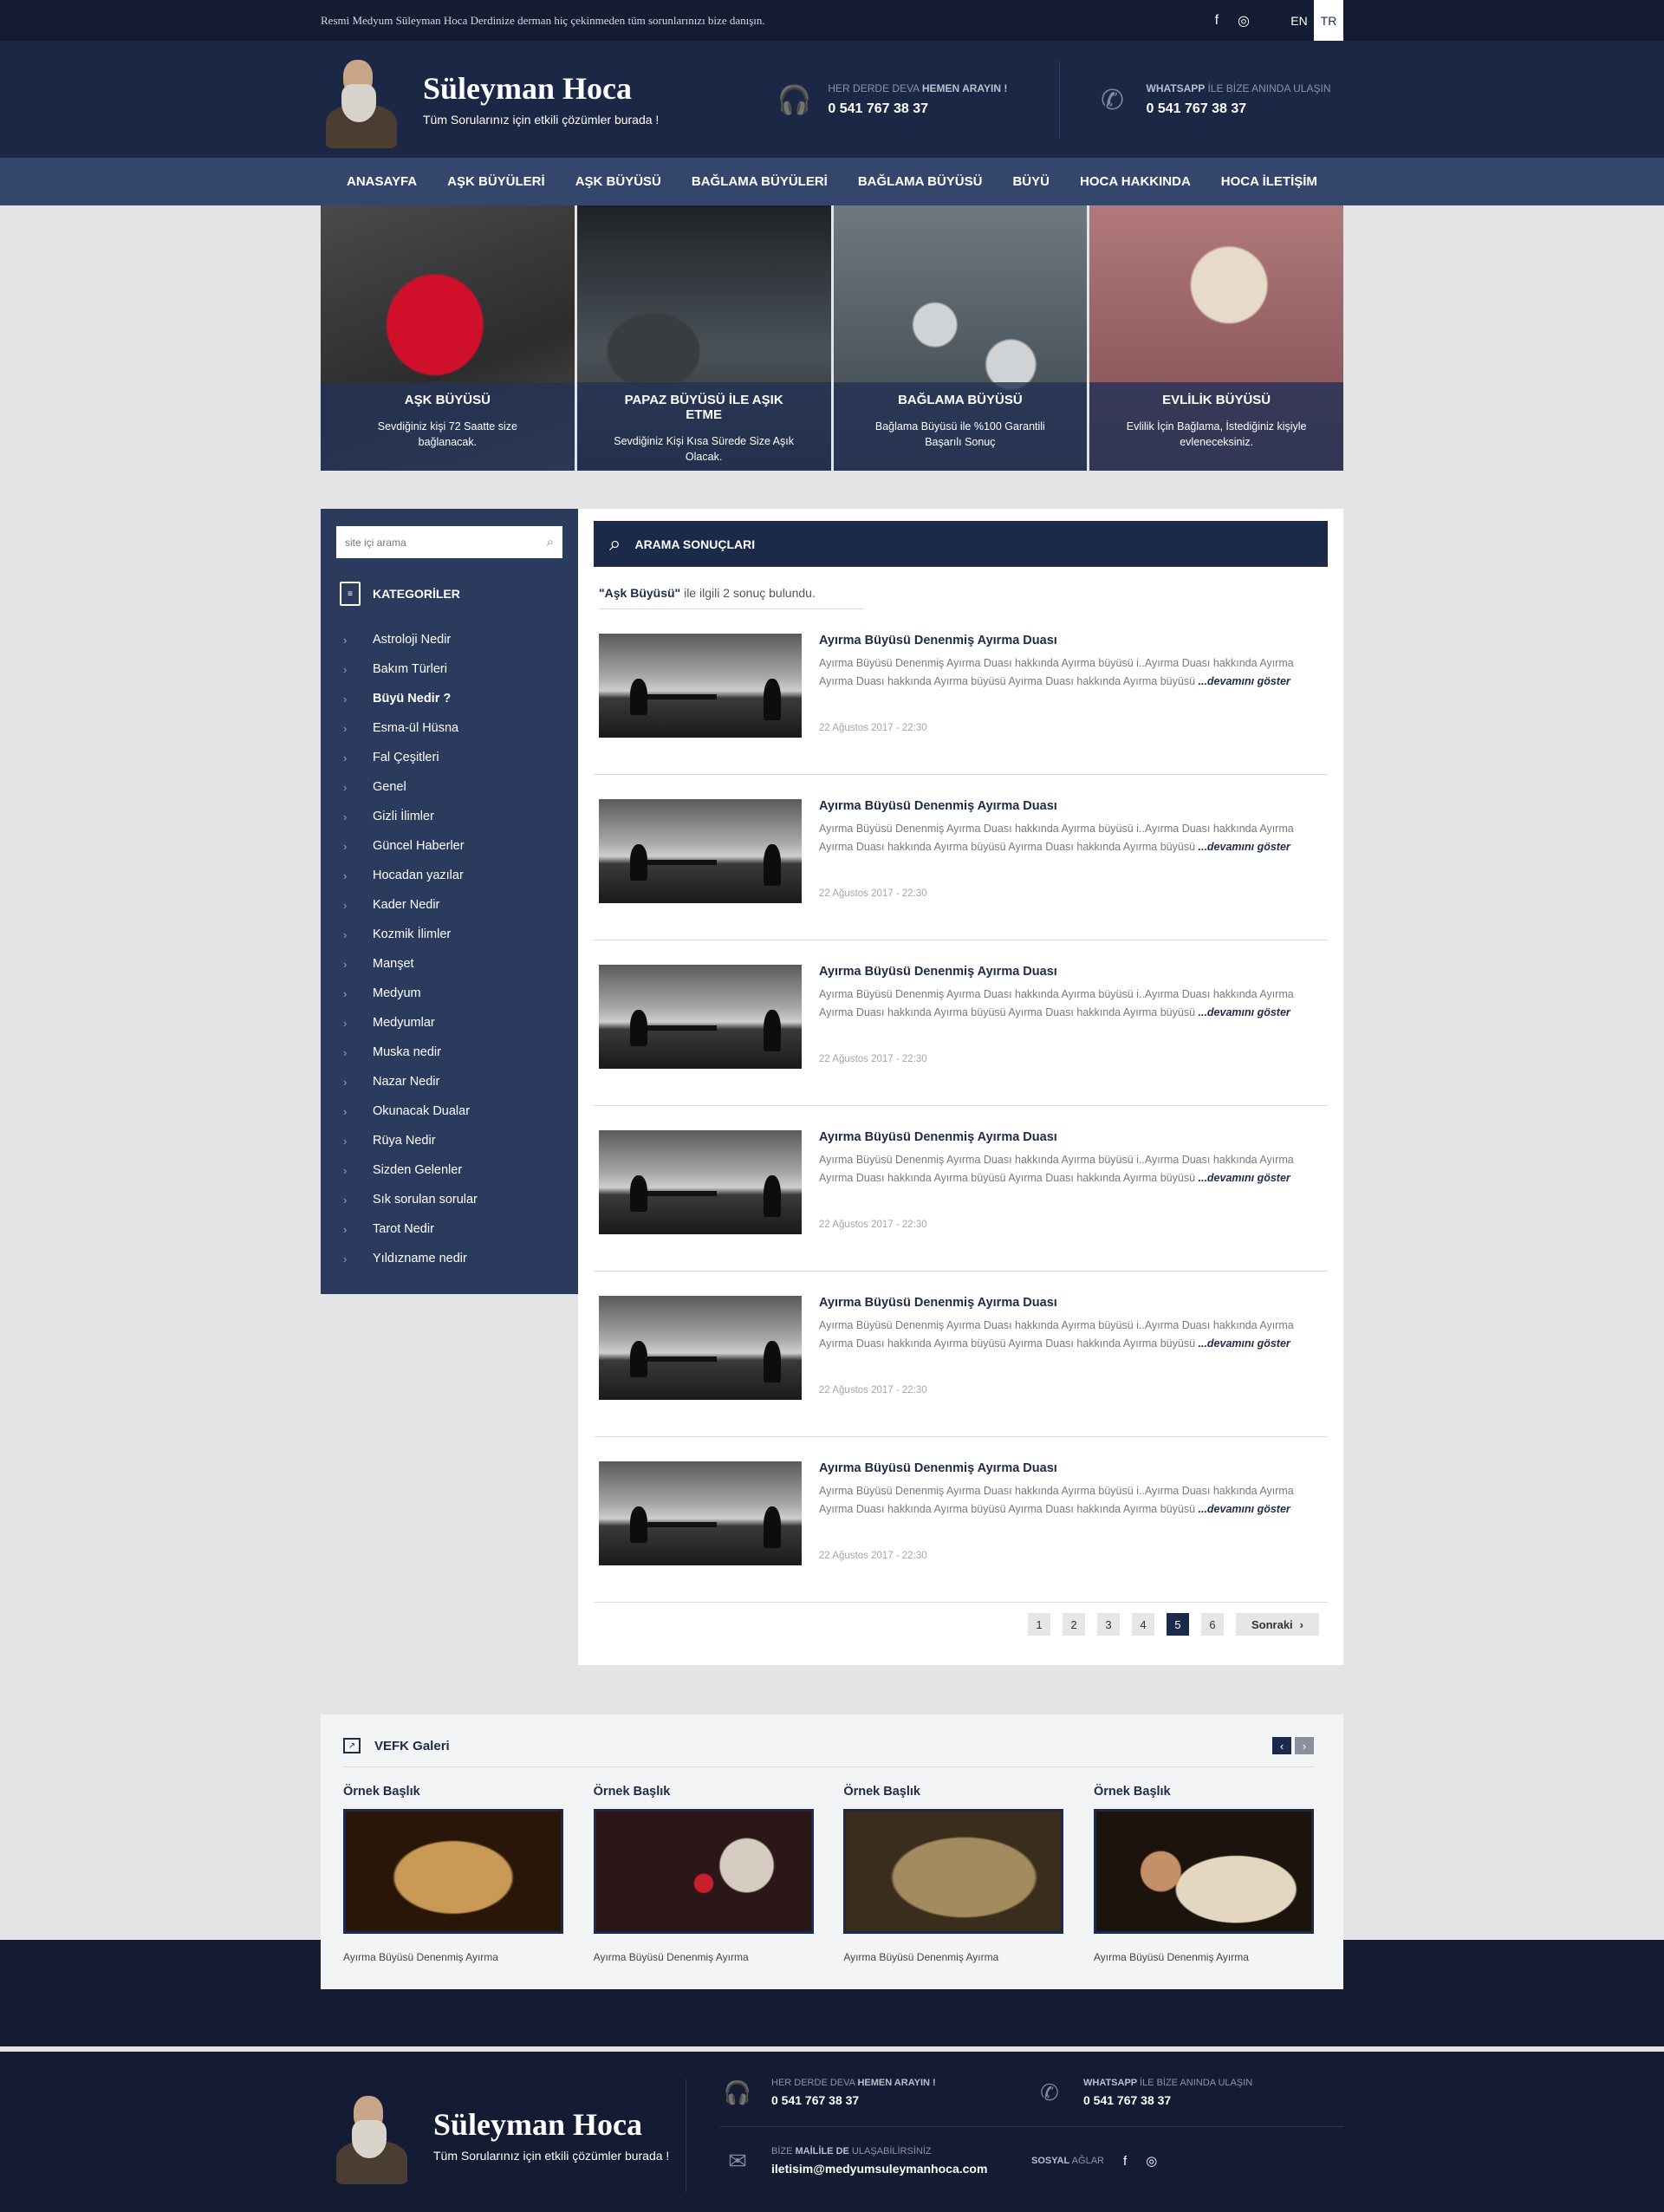 This screenshot has height=2212, width=1664. Describe the element at coordinates (1212, 1624) in the screenshot. I see `page-button: 6` at that location.